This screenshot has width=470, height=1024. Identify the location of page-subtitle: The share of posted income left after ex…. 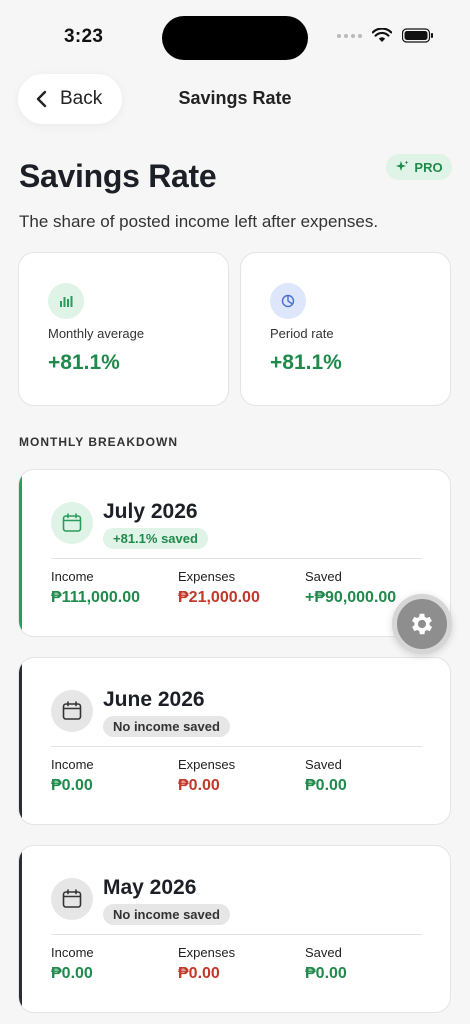
(199, 221).